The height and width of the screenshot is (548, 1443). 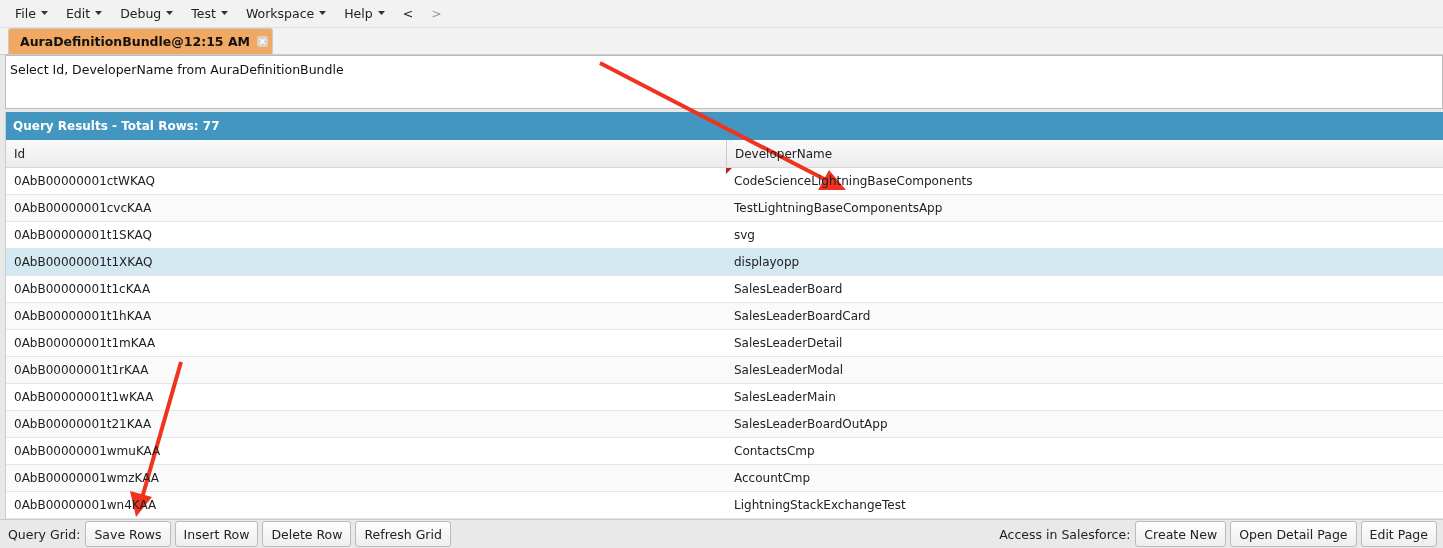 I want to click on table-cell-text: 0AbB00000001t1XKAQ, so click(x=83, y=263).